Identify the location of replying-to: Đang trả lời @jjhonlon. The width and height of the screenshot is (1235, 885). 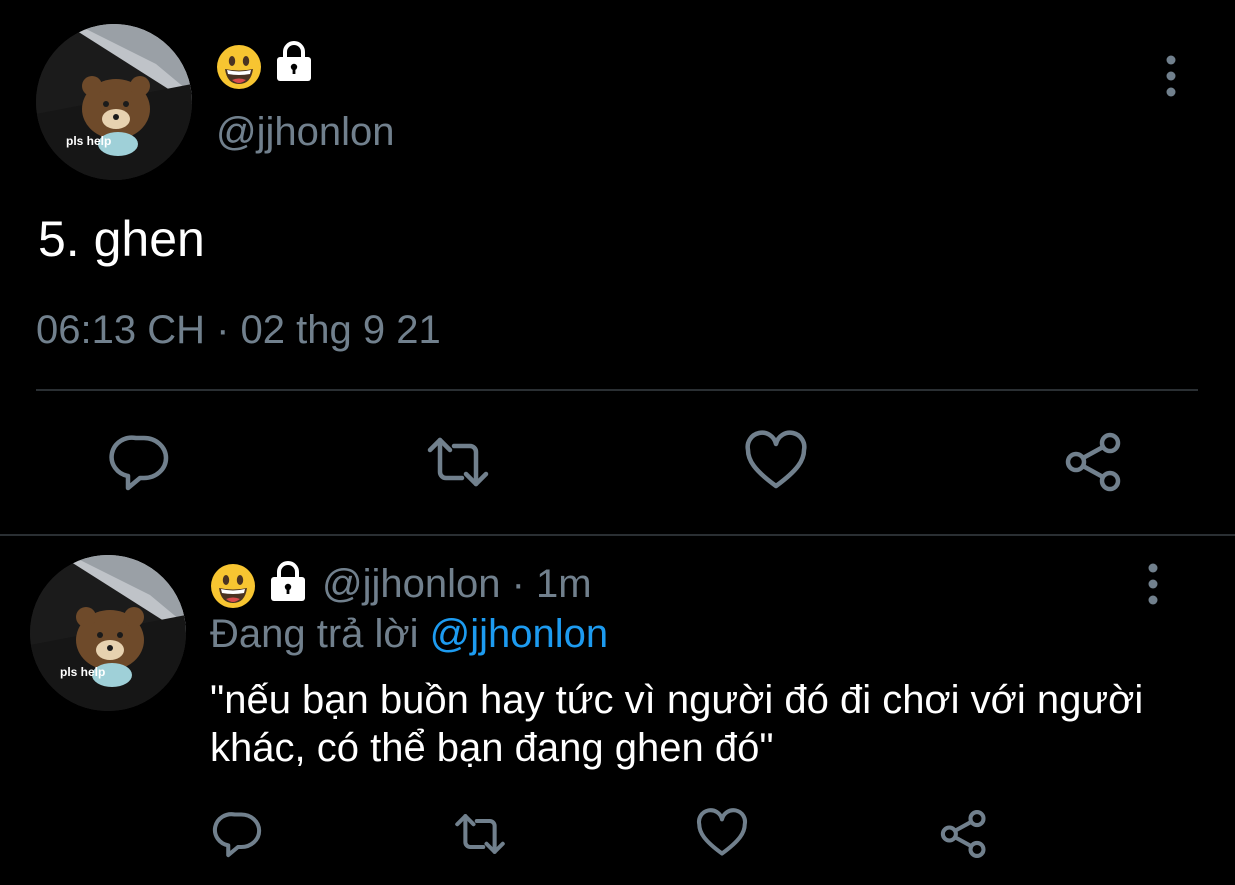
(409, 634).